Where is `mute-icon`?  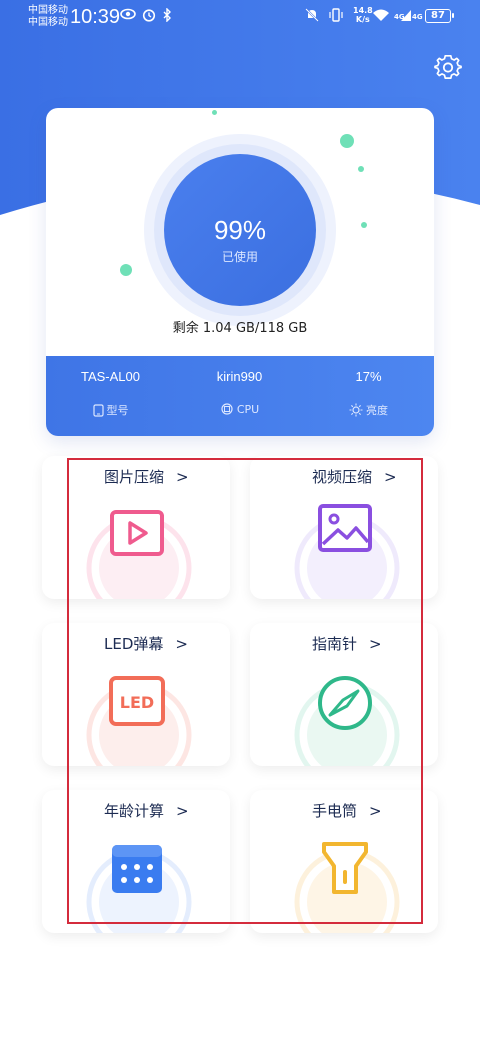 mute-icon is located at coordinates (312, 17).